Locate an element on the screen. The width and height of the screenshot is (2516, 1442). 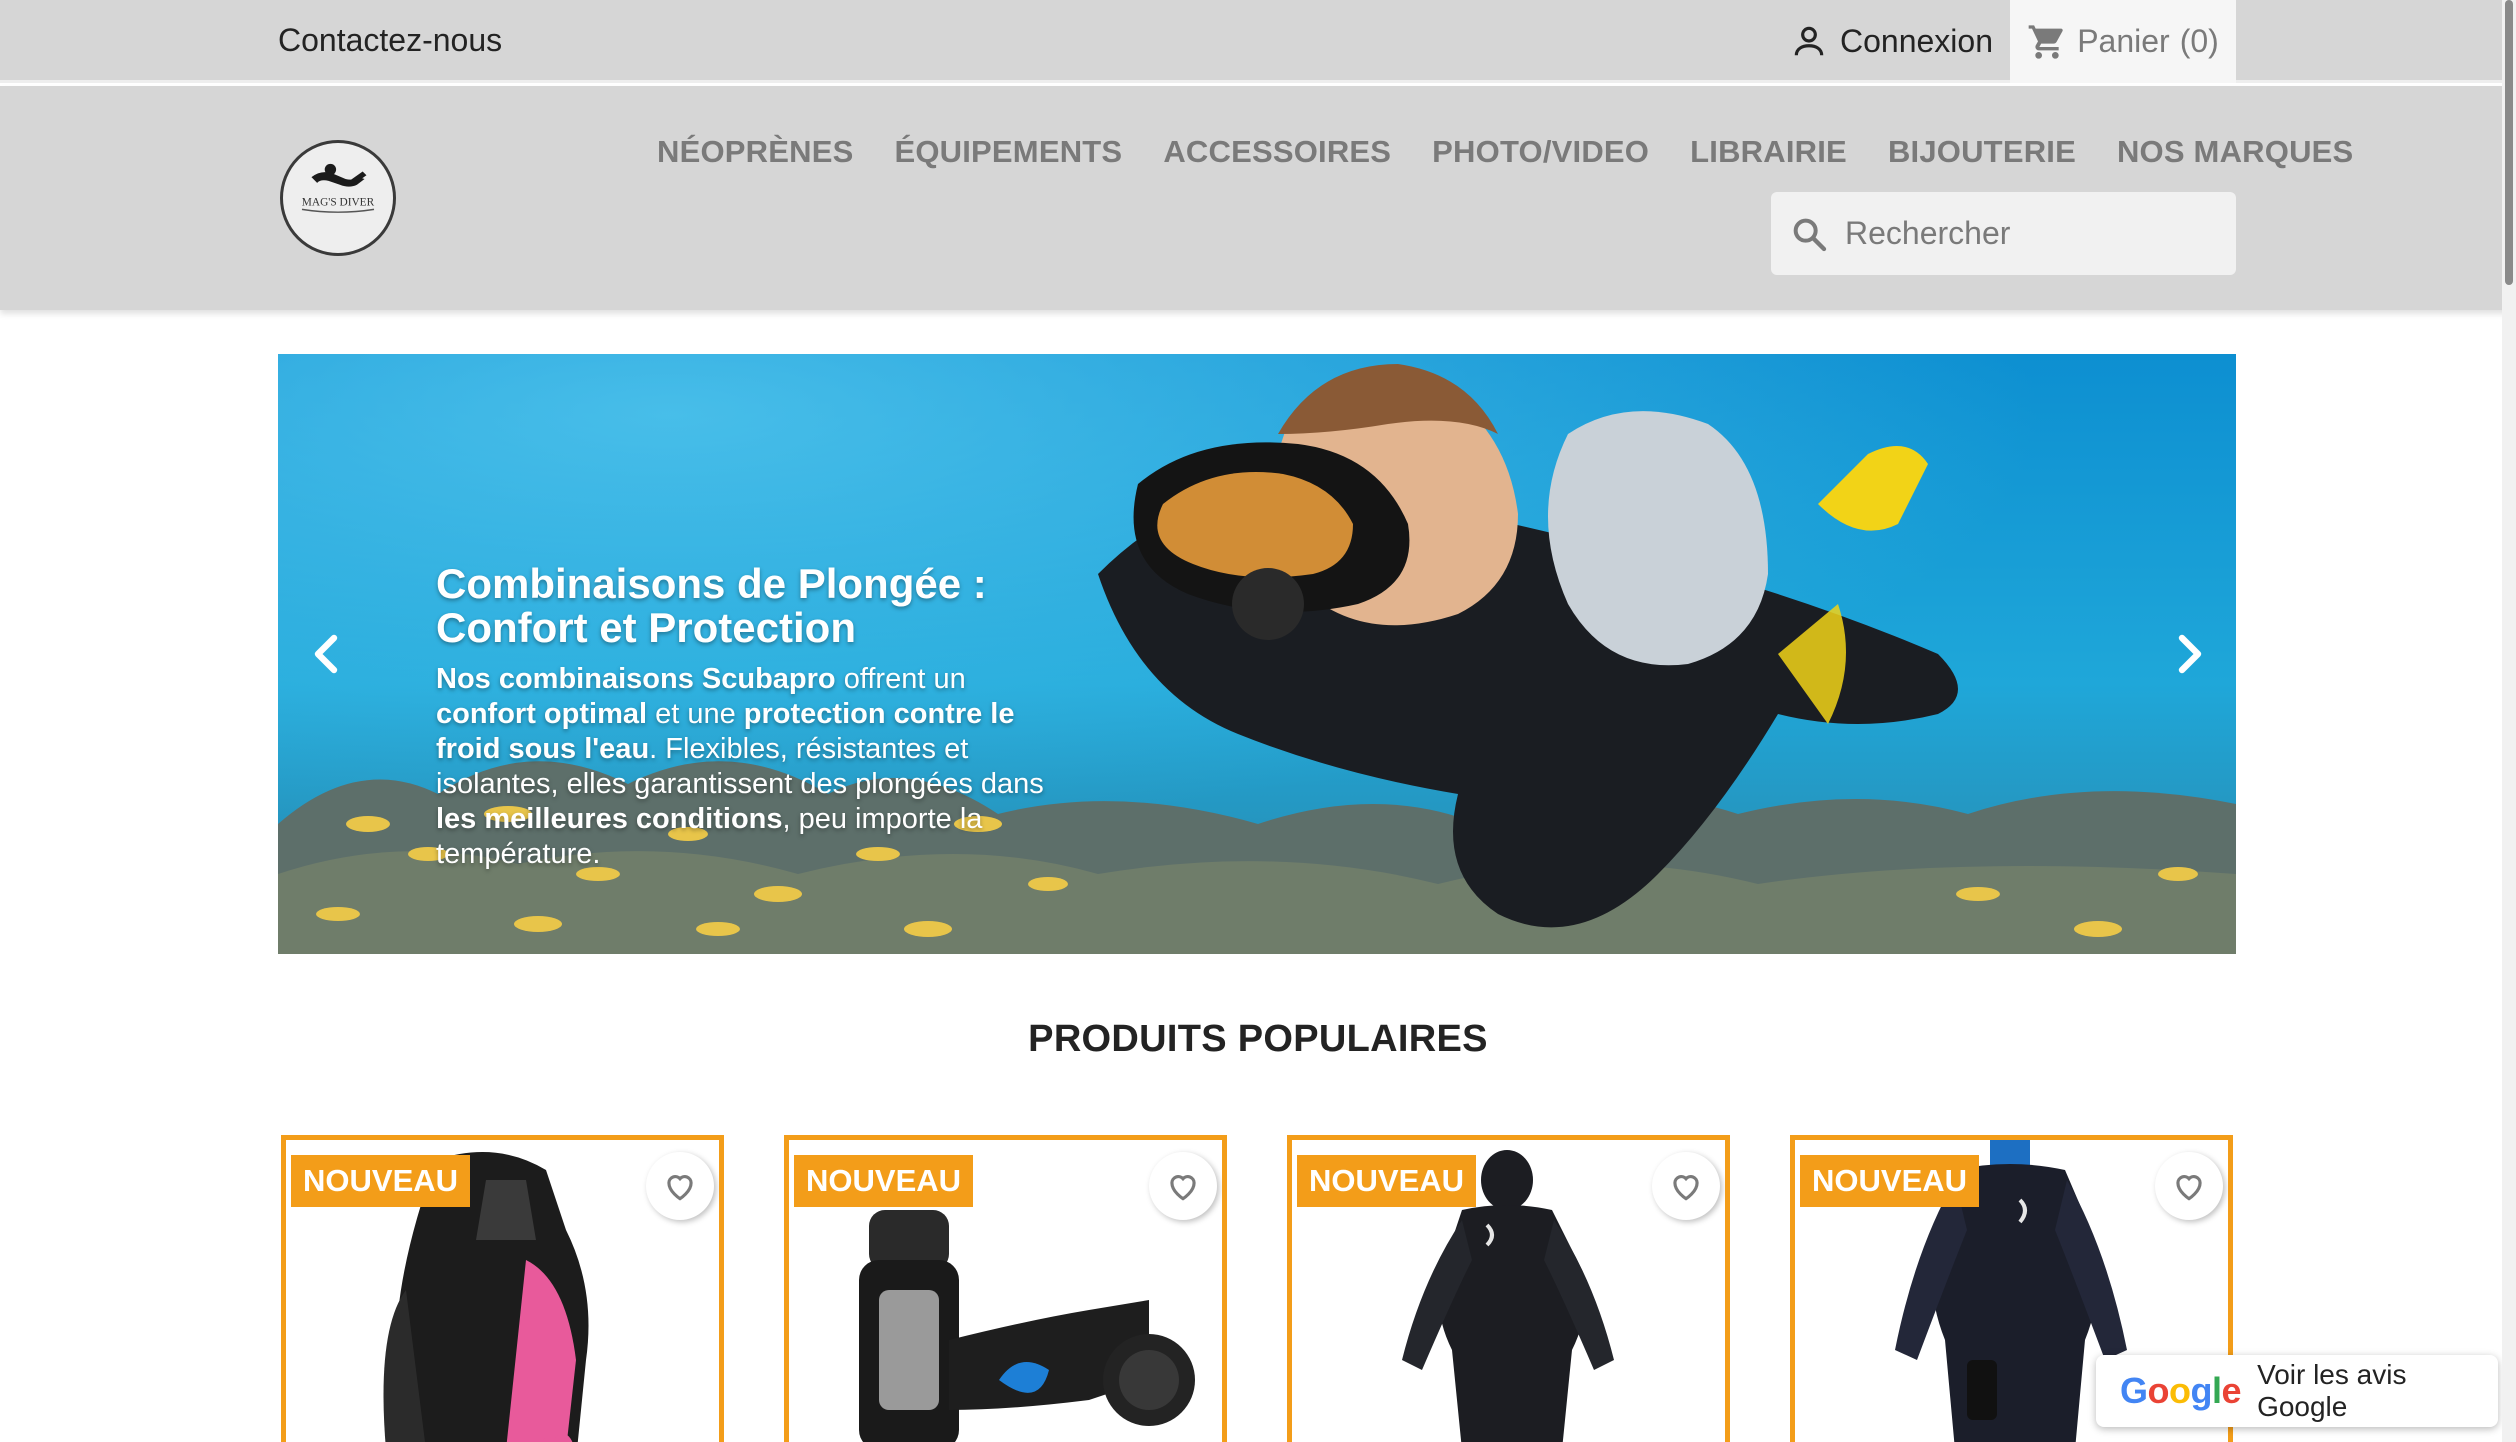
user-icon is located at coordinates (1809, 41).